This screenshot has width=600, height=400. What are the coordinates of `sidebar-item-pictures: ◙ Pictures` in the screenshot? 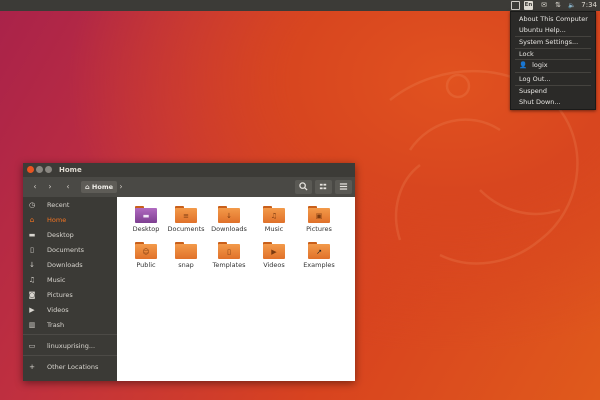 It's located at (70, 295).